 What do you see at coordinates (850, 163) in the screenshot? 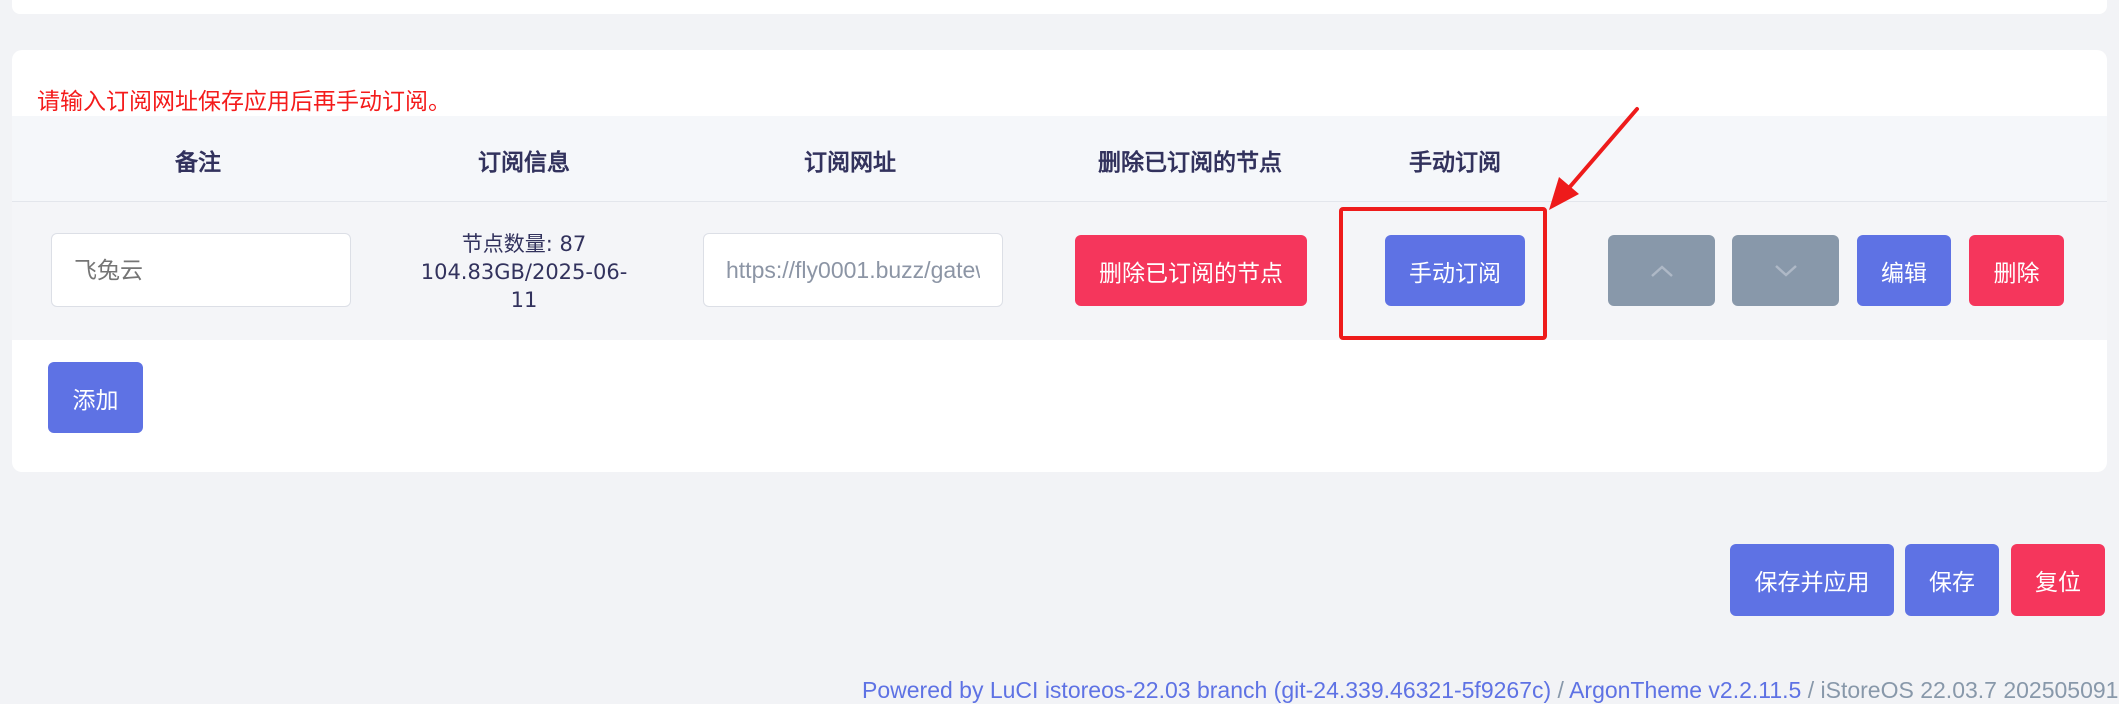
I see `header-url: 订阅网址` at bounding box center [850, 163].